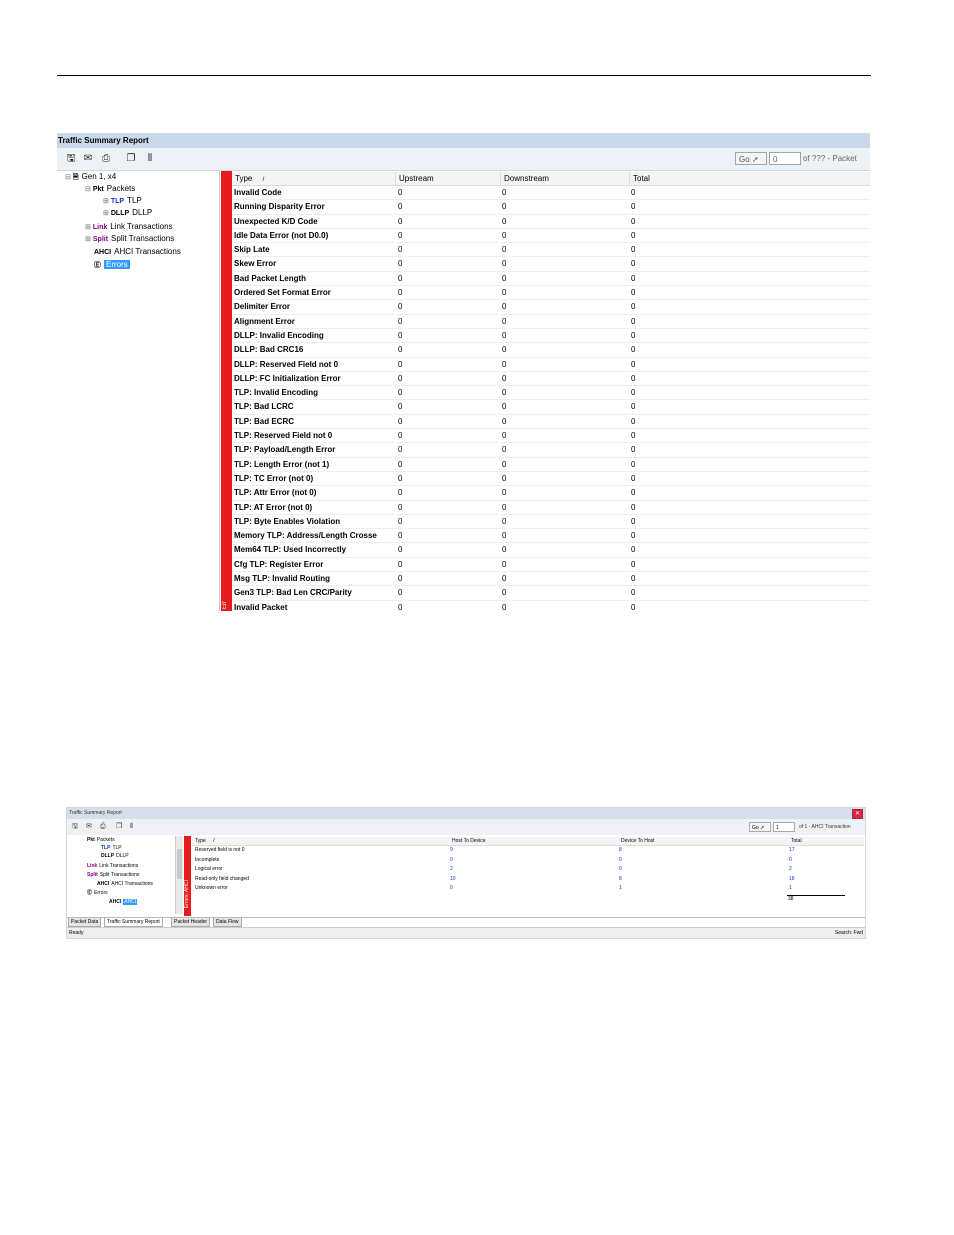 This screenshot has height=1235, width=954. What do you see at coordinates (528, 861) in the screenshot?
I see `table-row: Incomplete 0 0 0` at bounding box center [528, 861].